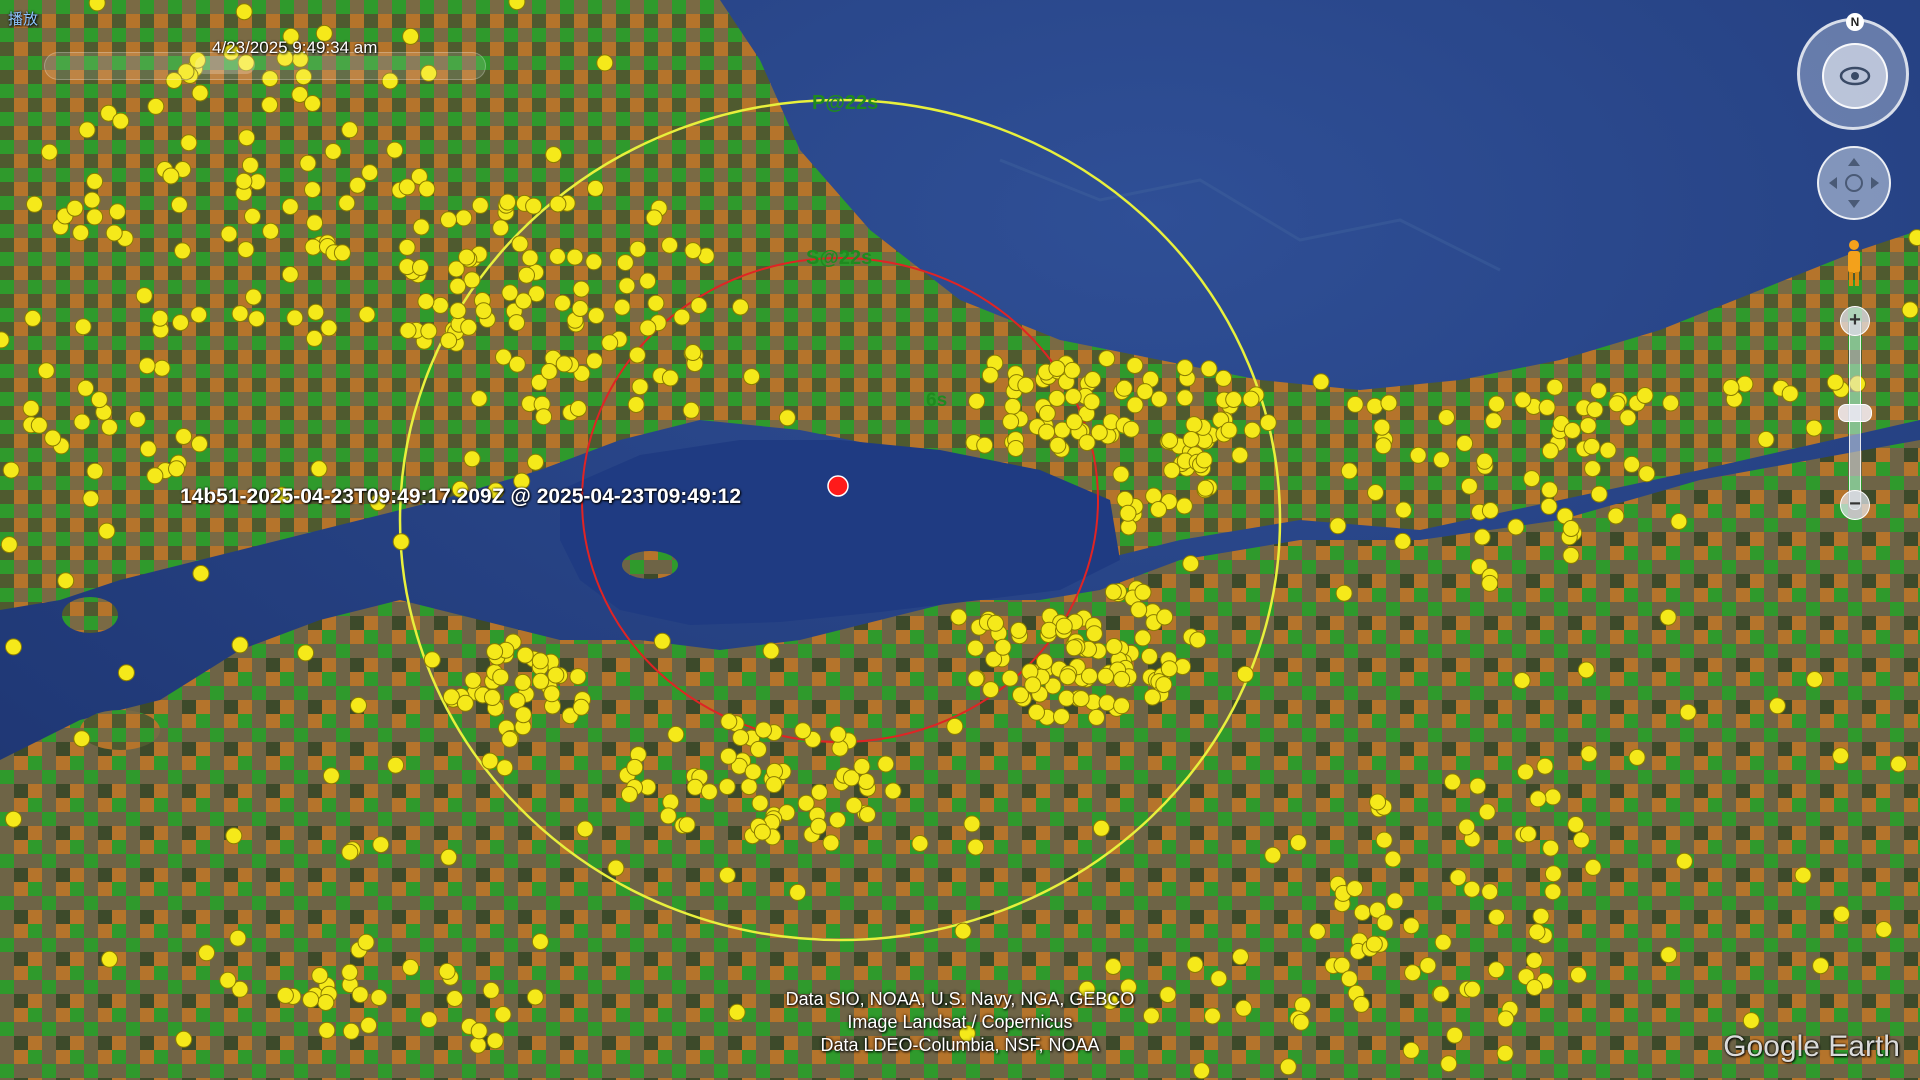 The image size is (1920, 1080). I want to click on play-label: 播放, so click(23, 18).